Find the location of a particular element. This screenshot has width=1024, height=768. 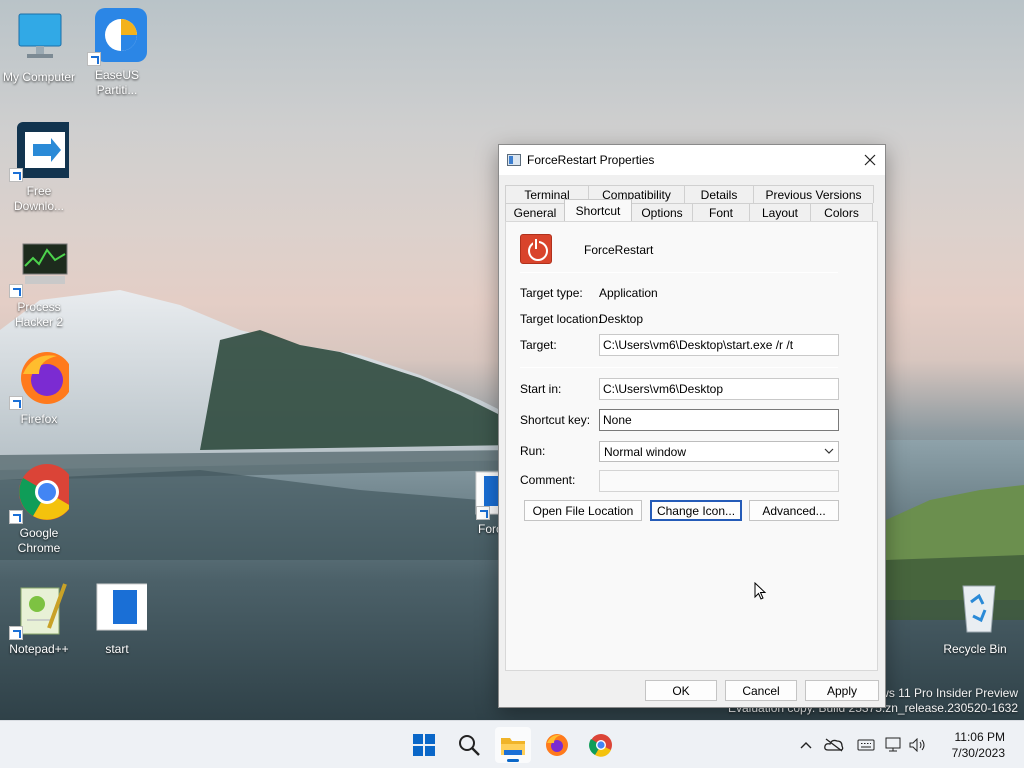

firefox-button is located at coordinates (557, 745).